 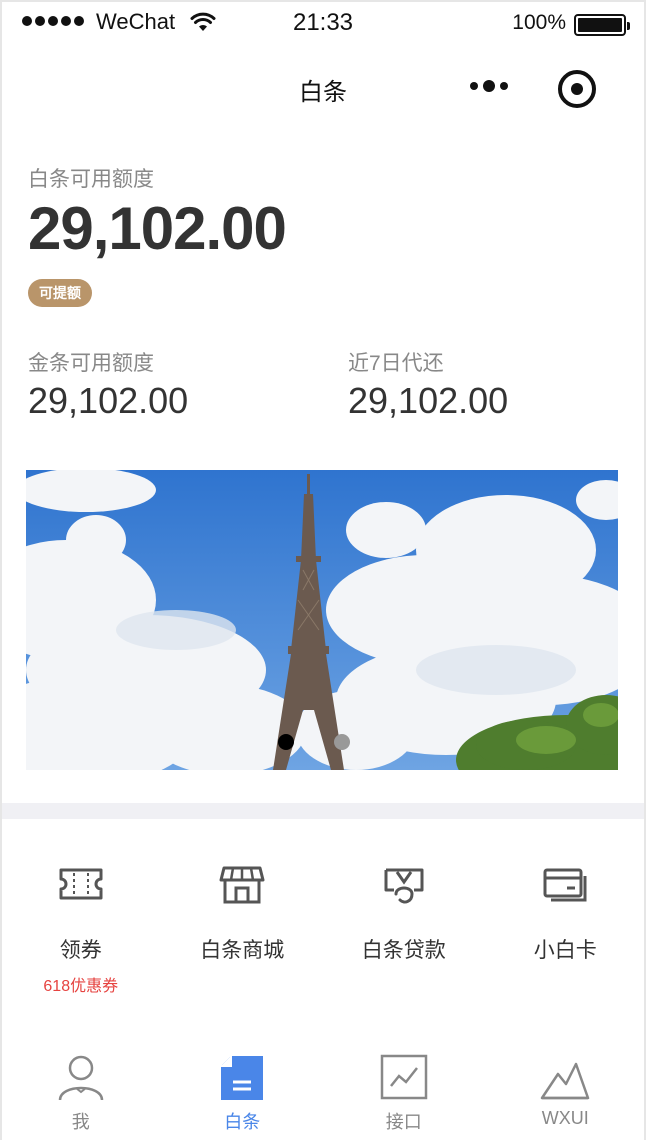 I want to click on credit-amount: 29,102.00, so click(x=157, y=228).